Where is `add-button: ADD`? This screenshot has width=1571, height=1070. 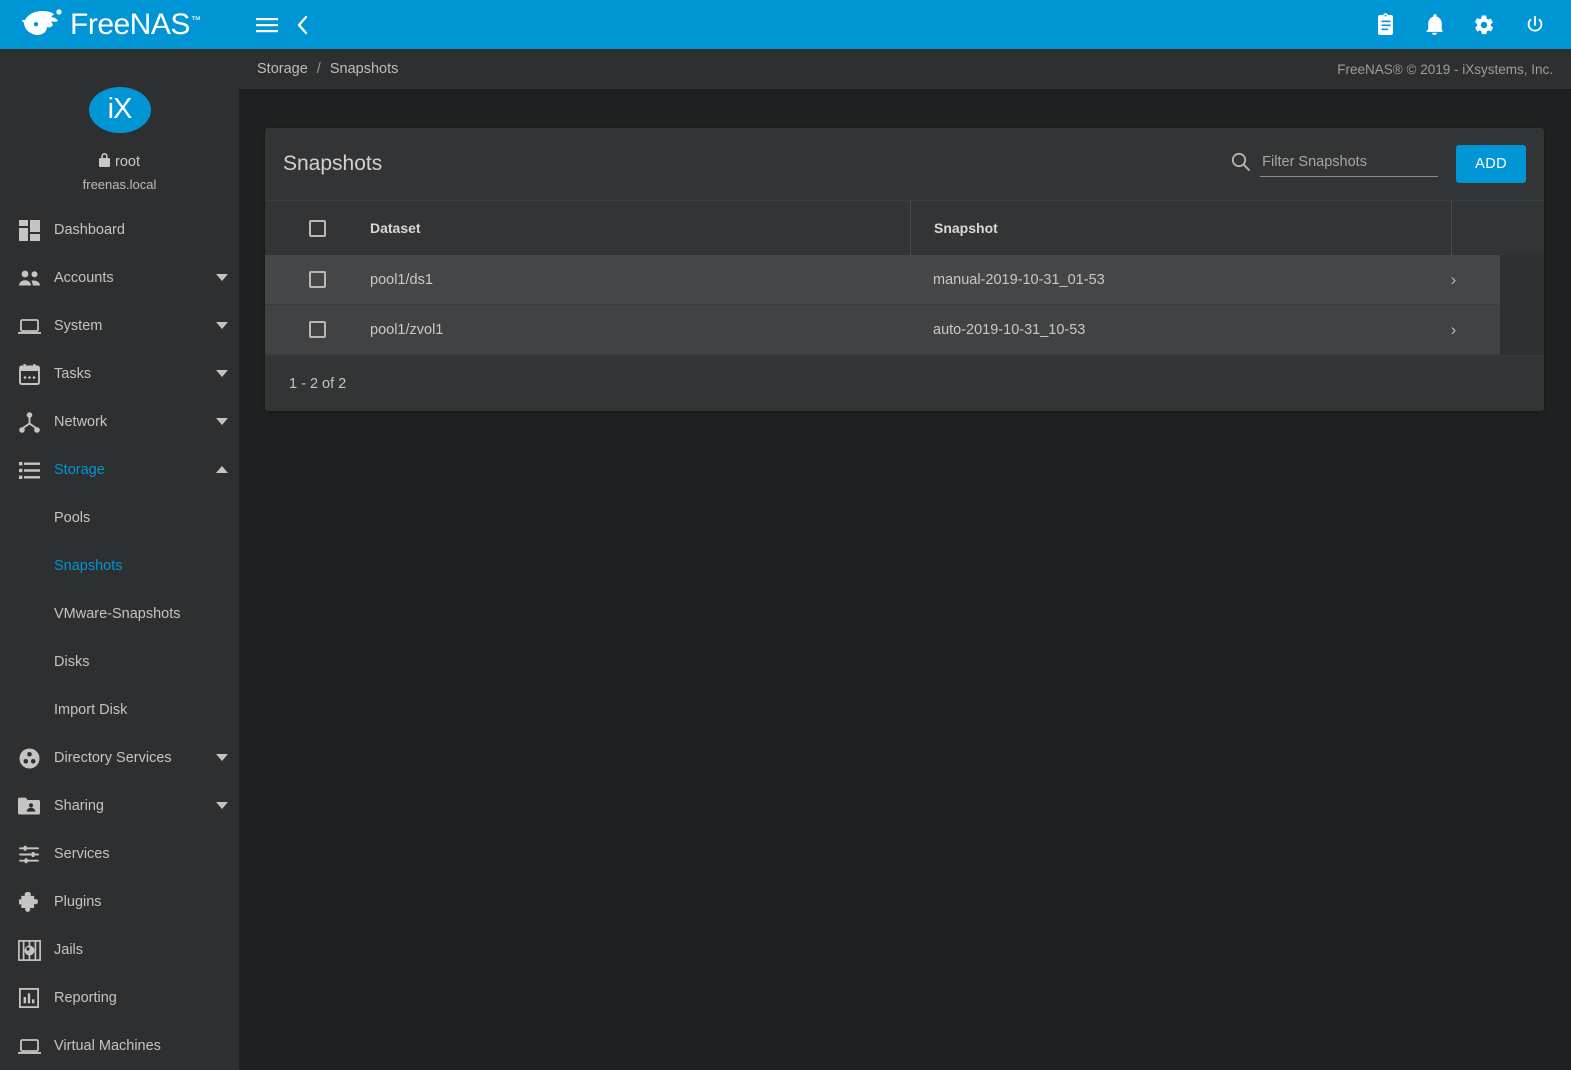
add-button: ADD is located at coordinates (1491, 164).